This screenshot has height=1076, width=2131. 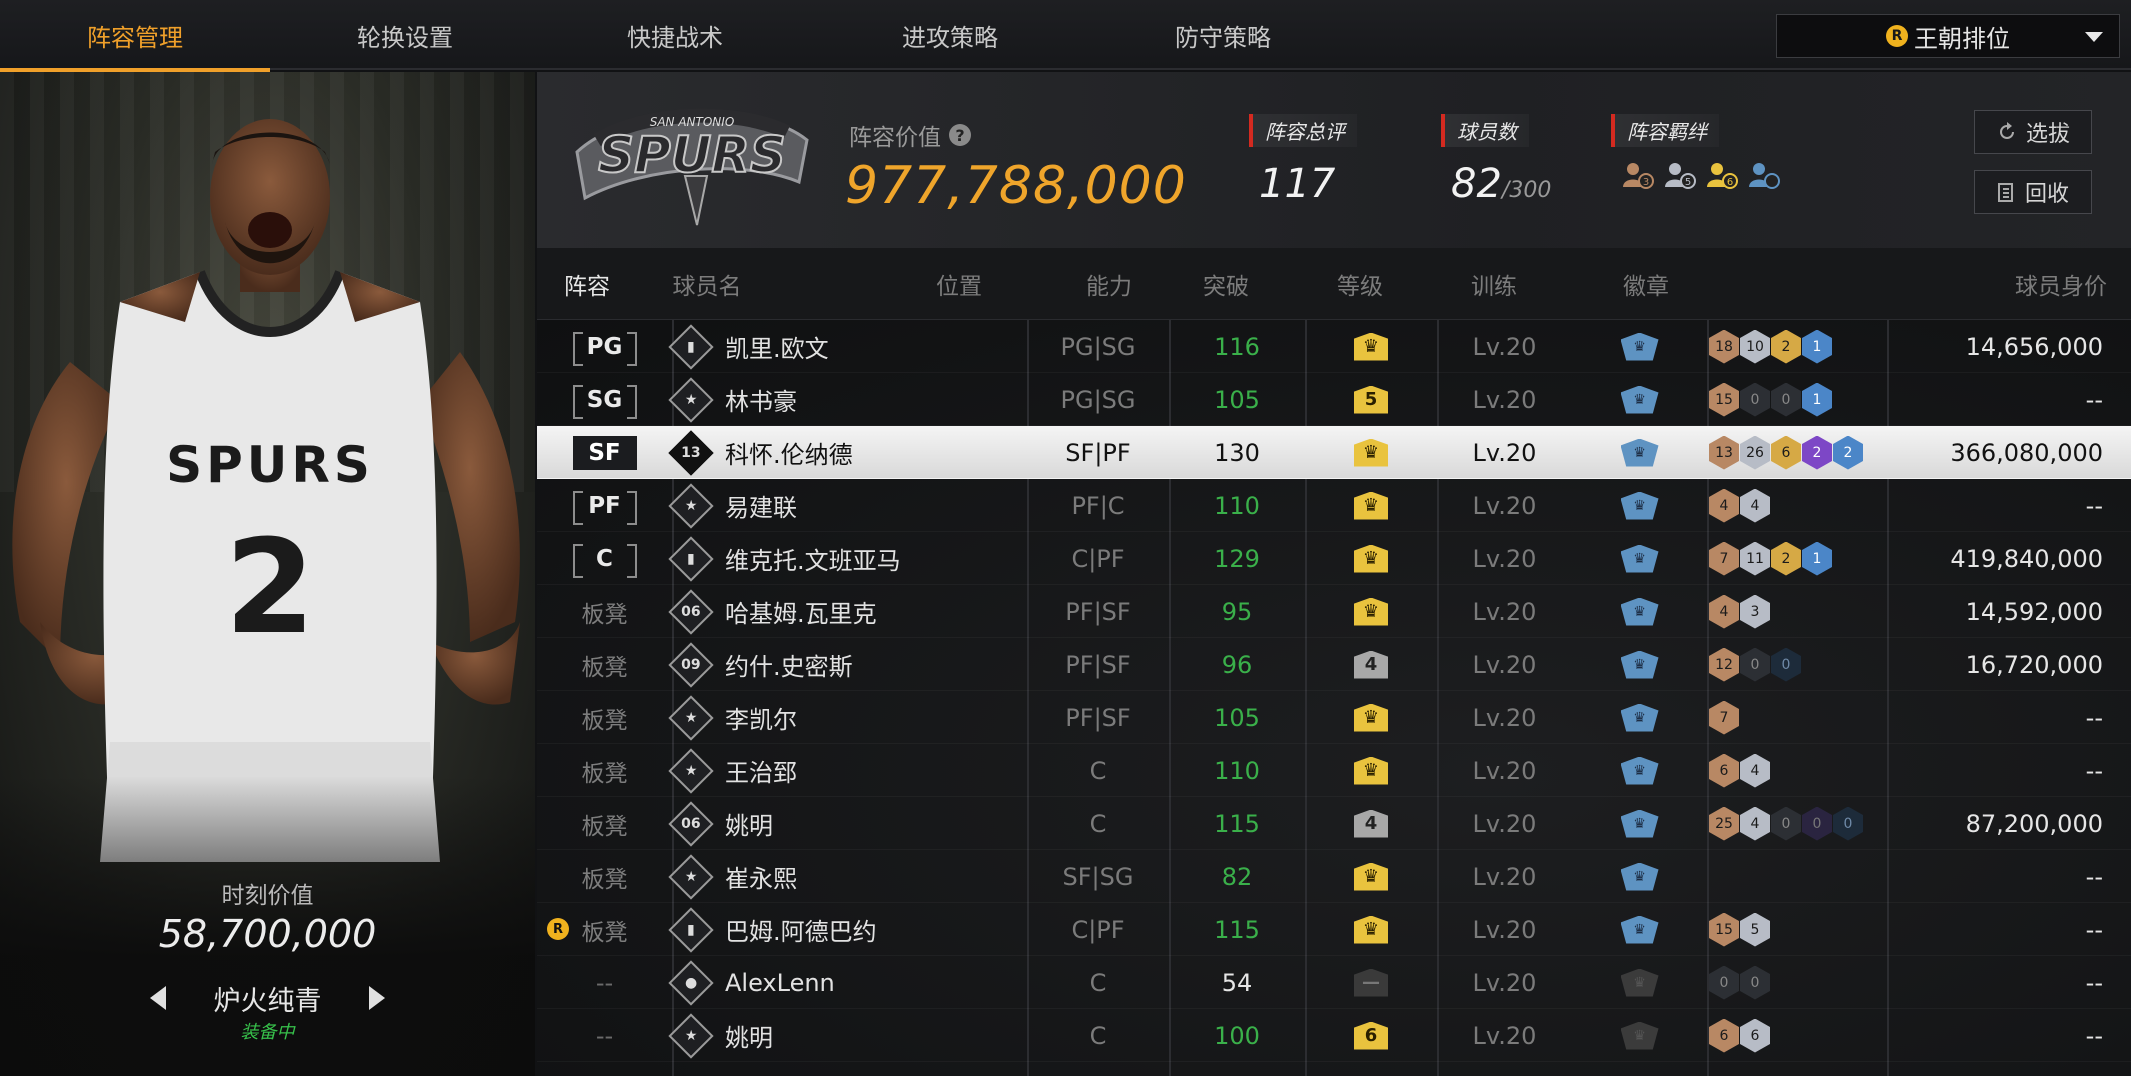 I want to click on col-name: 球员名, so click(x=707, y=284).